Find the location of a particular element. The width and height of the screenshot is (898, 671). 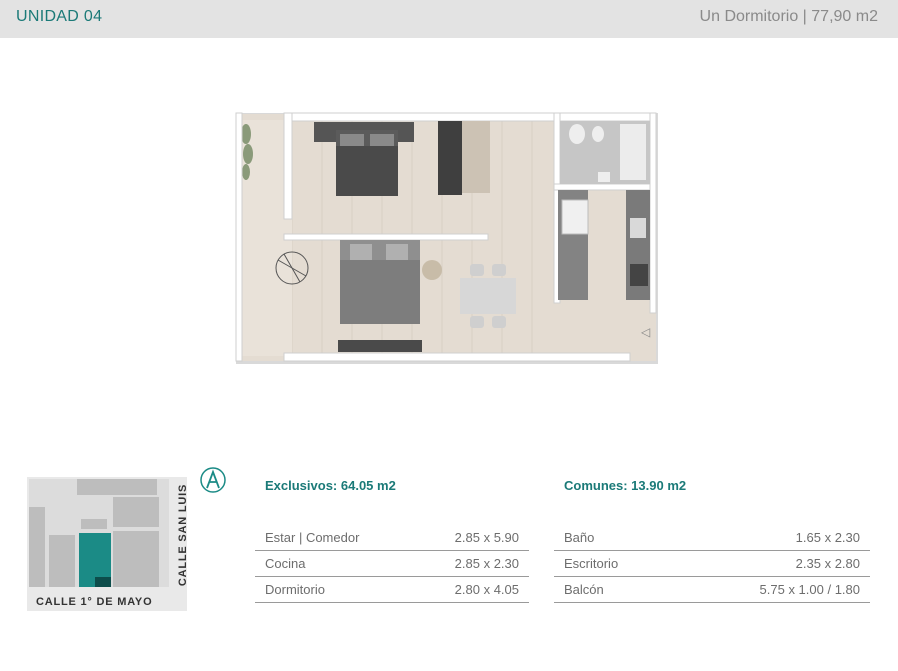

table-row: Dormitorio 2.80 x 4.05 is located at coordinates (392, 590).